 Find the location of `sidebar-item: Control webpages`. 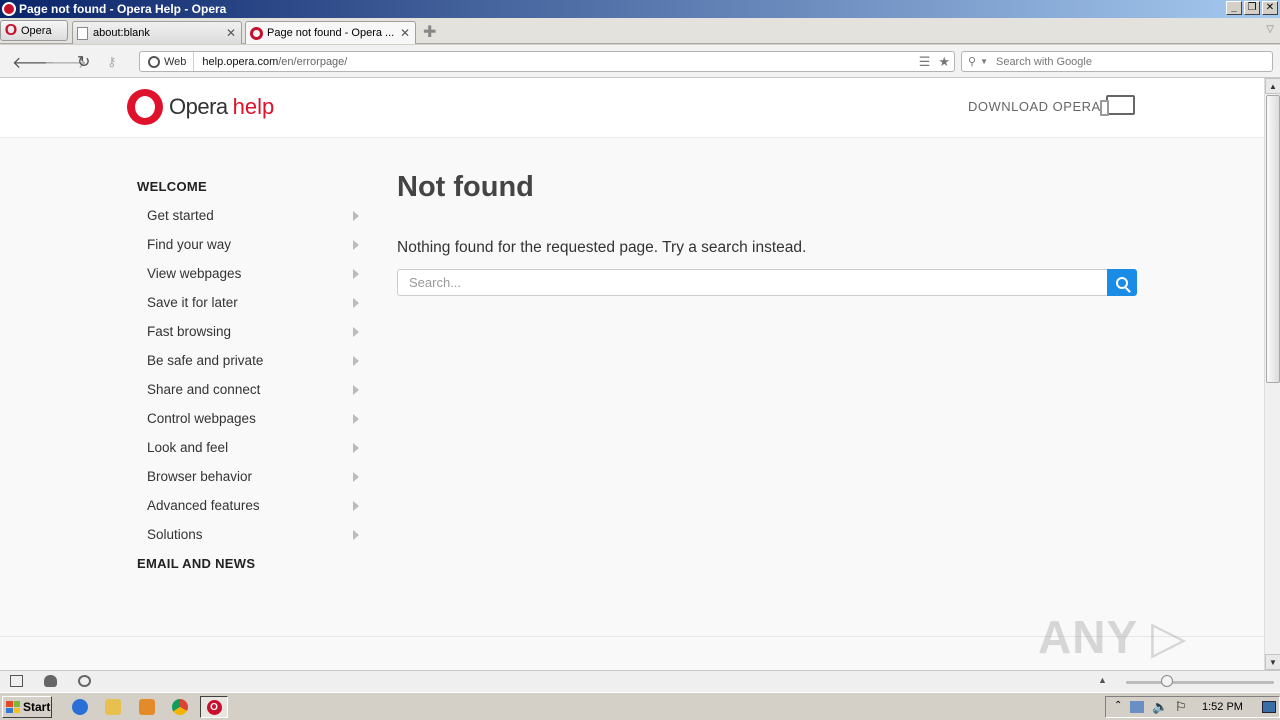

sidebar-item: Control webpages is located at coordinates (253, 418).